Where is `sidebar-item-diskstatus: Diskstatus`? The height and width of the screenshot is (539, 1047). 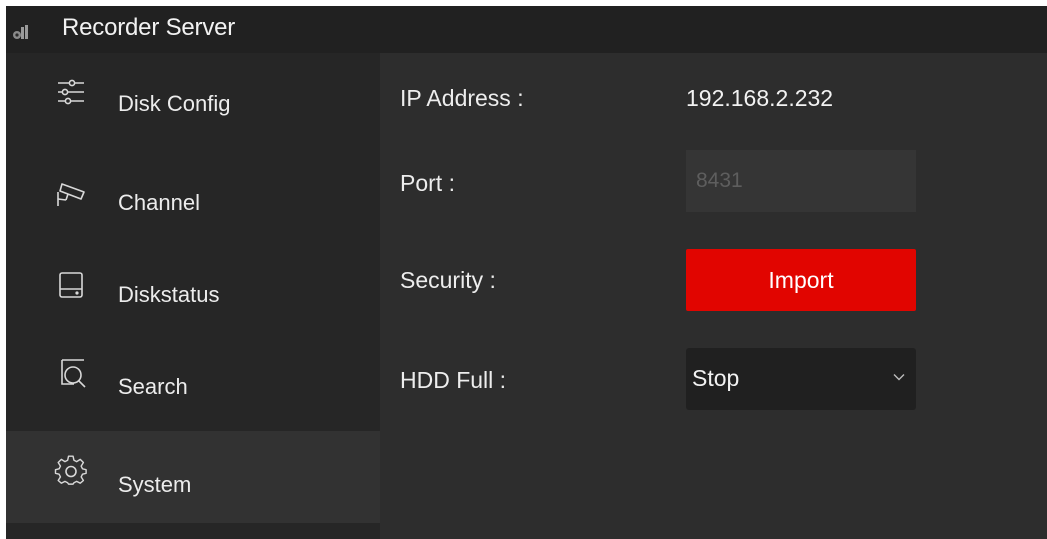
sidebar-item-diskstatus: Diskstatus is located at coordinates (193, 283).